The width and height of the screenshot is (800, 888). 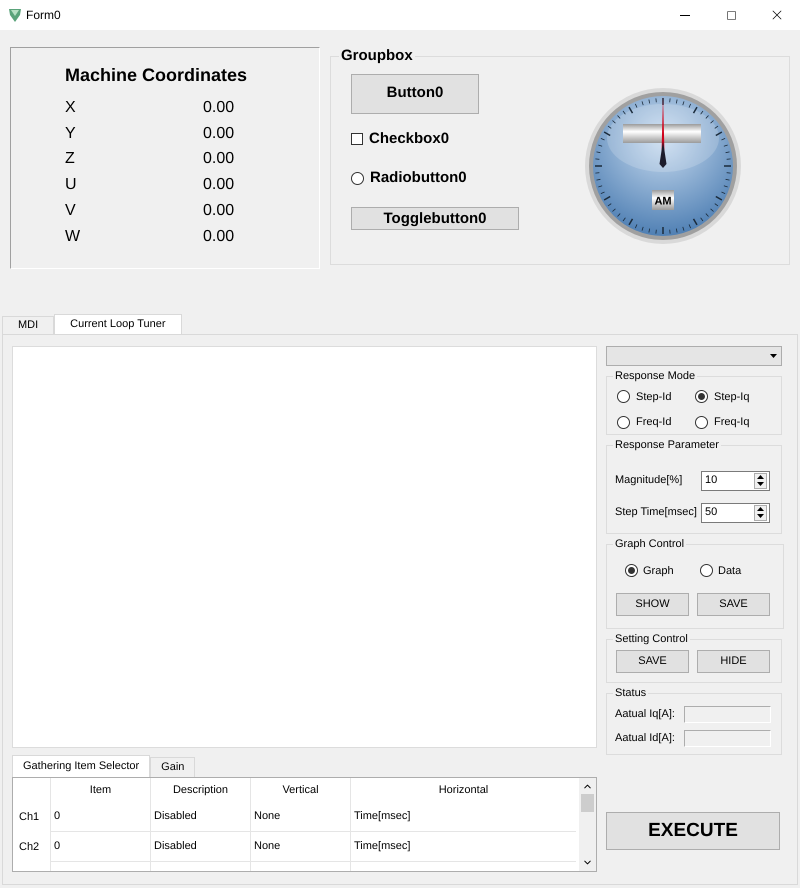 What do you see at coordinates (658, 571) in the screenshot?
I see `radio-label: Graph` at bounding box center [658, 571].